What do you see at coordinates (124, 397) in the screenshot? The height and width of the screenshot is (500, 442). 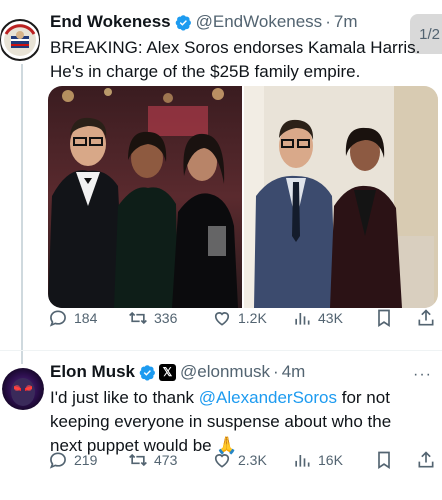 I see `text-segment: I'd just like to thank` at bounding box center [124, 397].